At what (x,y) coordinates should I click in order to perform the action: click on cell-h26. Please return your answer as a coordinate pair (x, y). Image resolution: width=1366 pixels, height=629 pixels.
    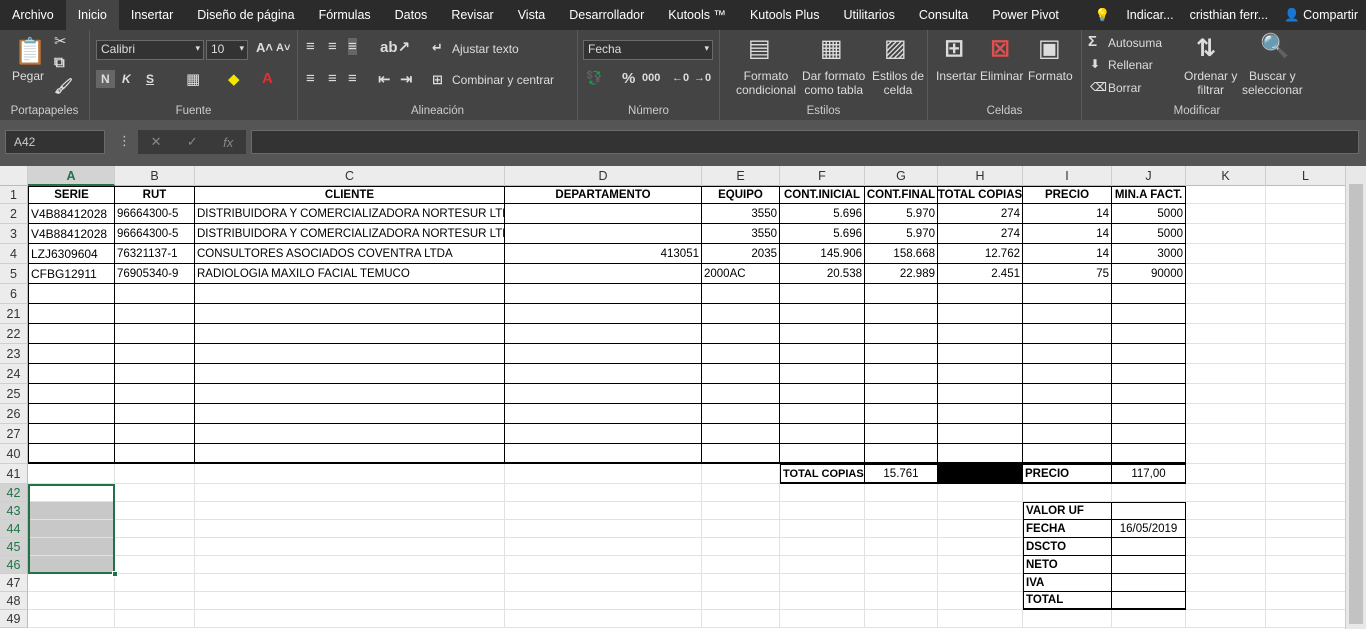
    Looking at the image, I should click on (980, 414).